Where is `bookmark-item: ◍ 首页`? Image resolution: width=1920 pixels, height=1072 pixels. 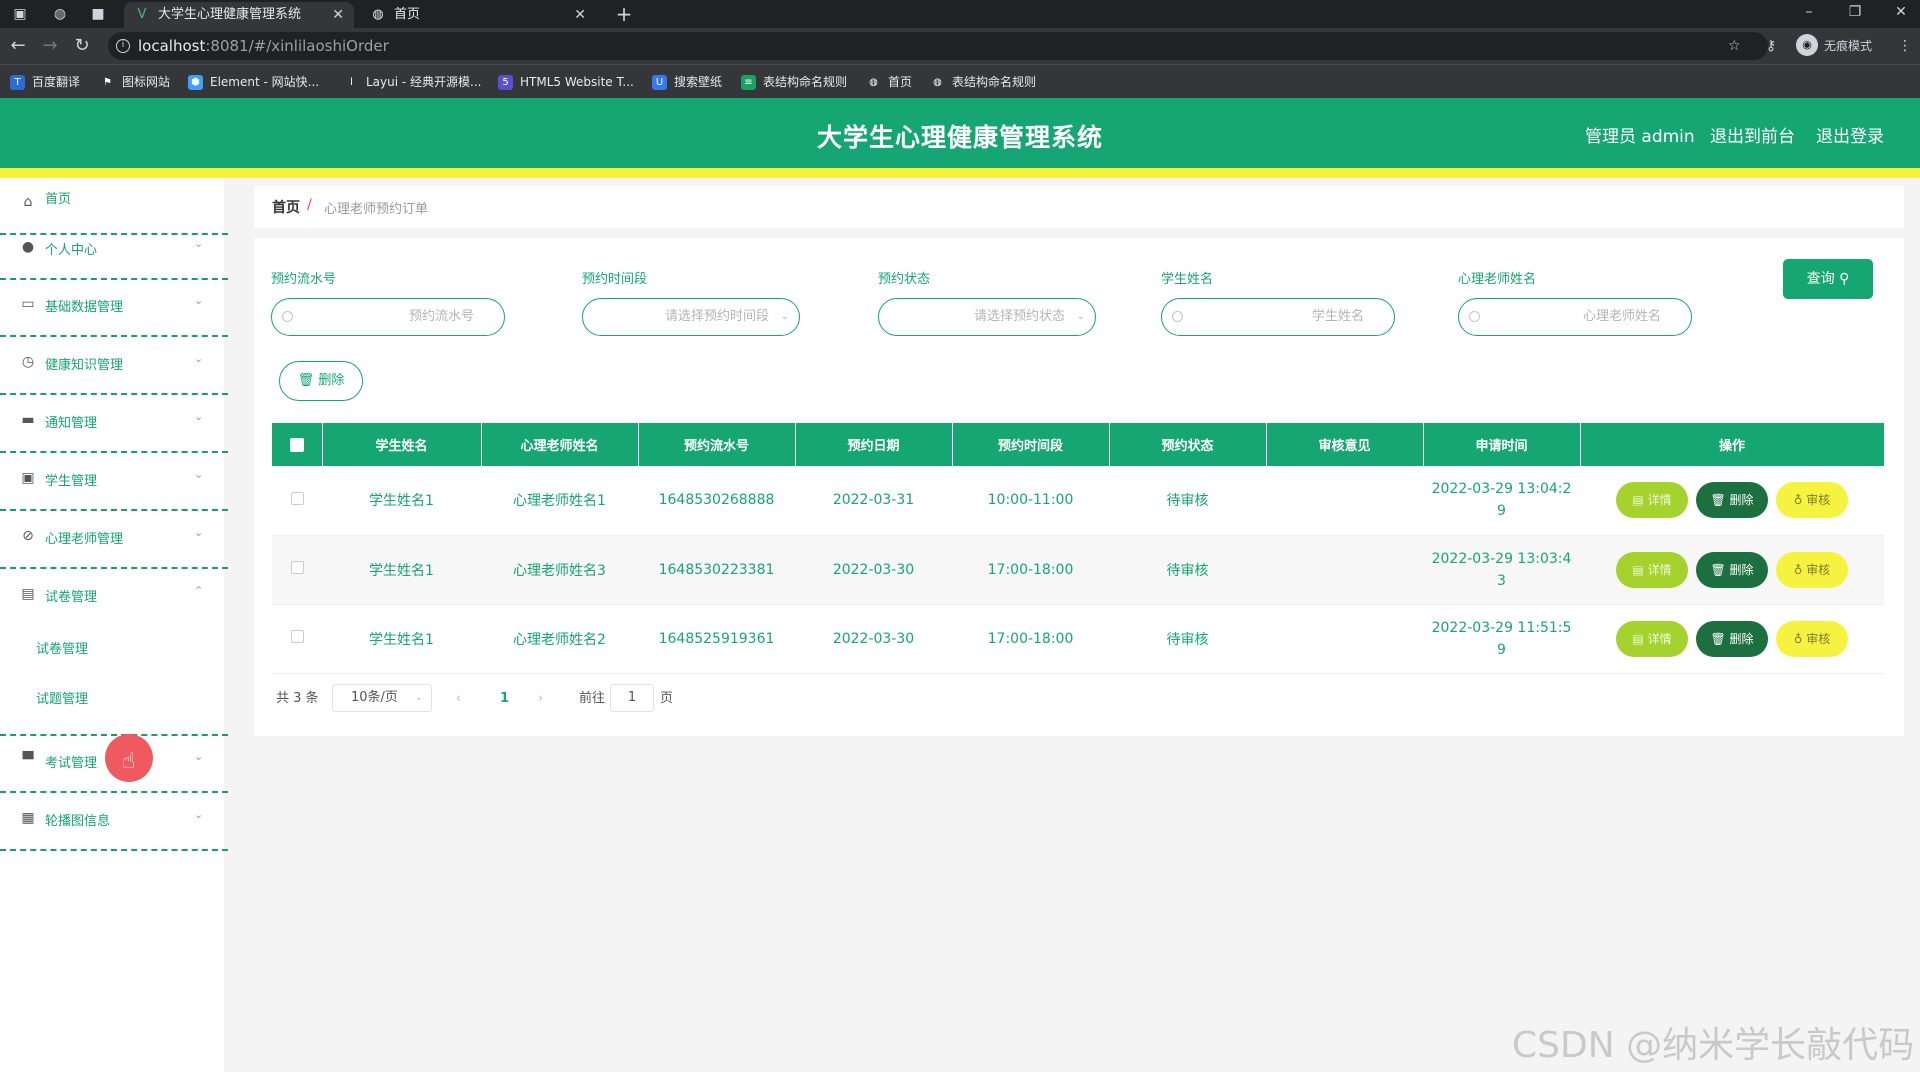 bookmark-item: ◍ 首页 is located at coordinates (889, 82).